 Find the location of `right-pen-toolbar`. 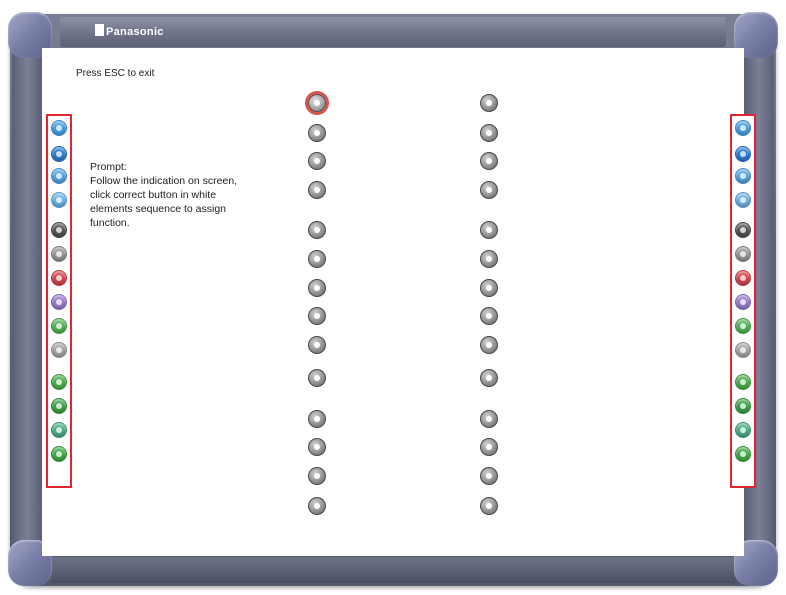

right-pen-toolbar is located at coordinates (743, 301).